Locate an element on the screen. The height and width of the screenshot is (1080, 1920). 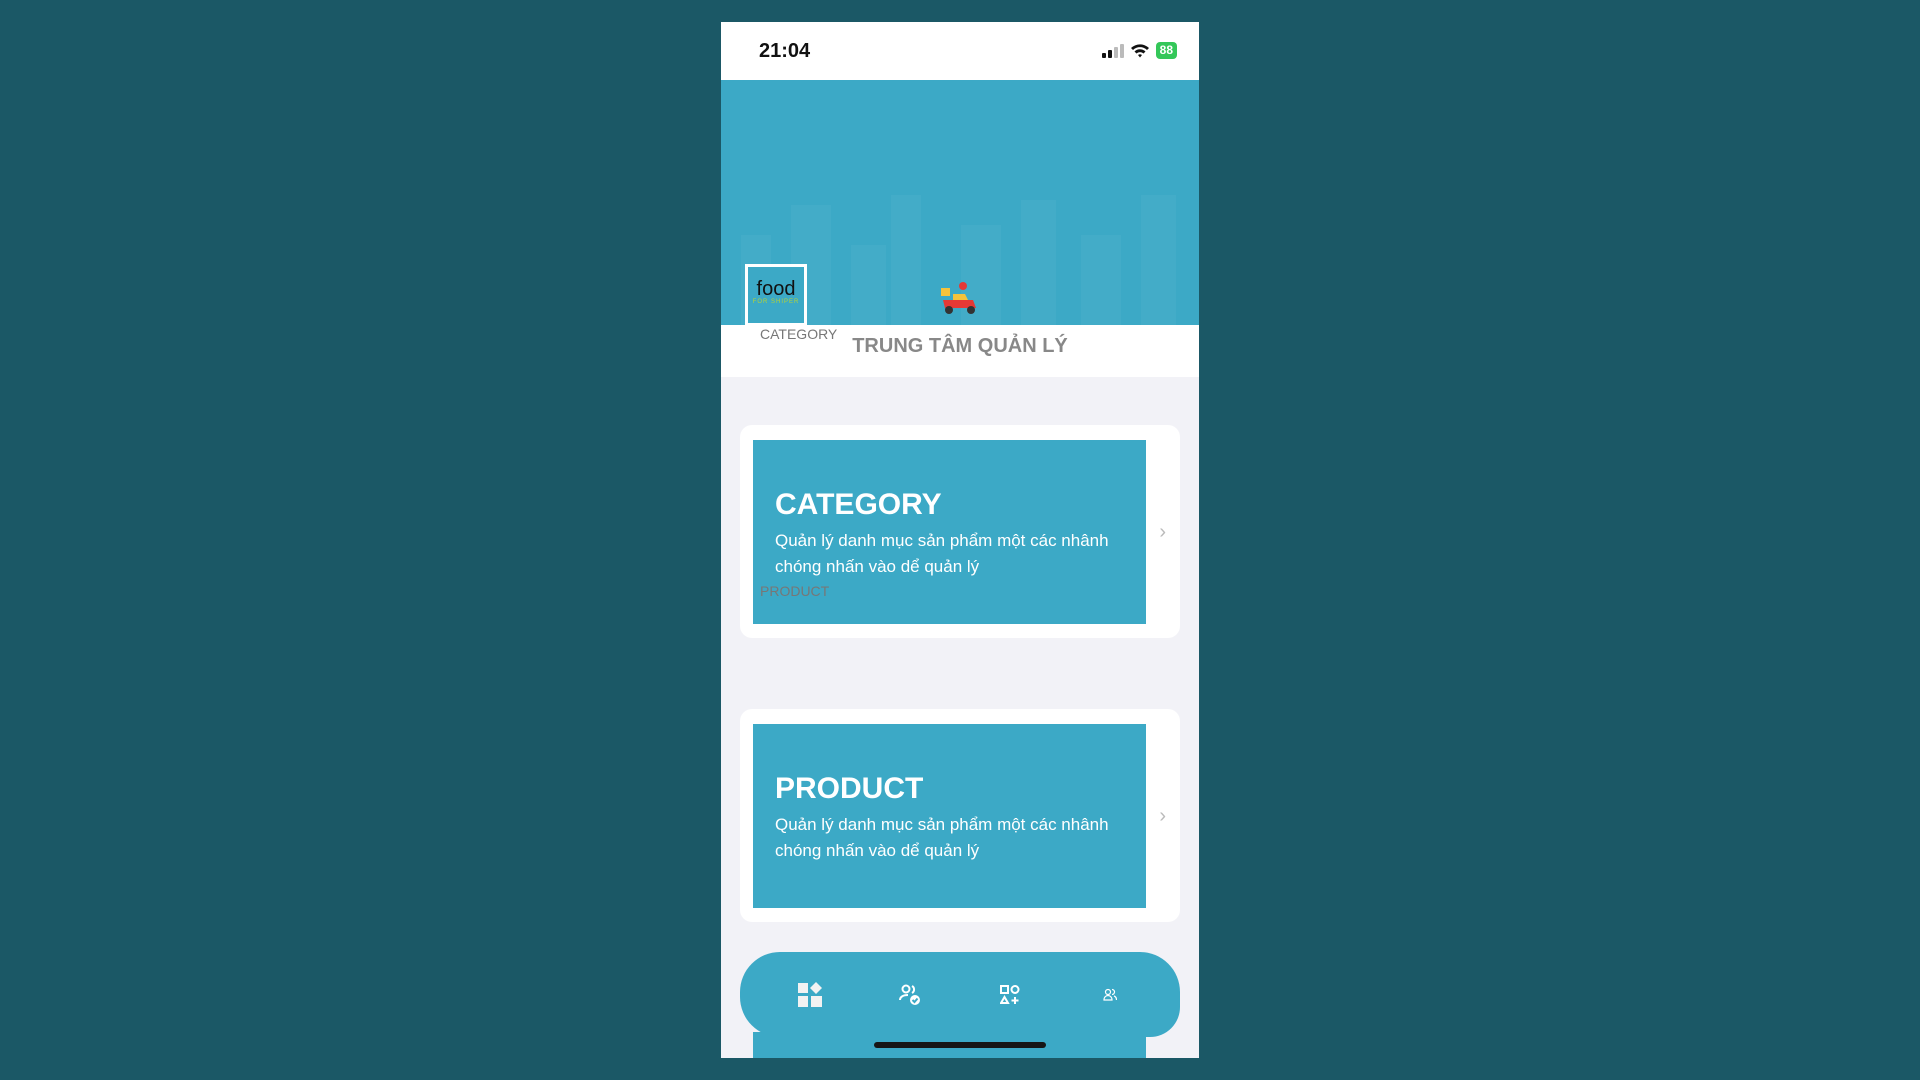
user-check-icon is located at coordinates (909, 994).